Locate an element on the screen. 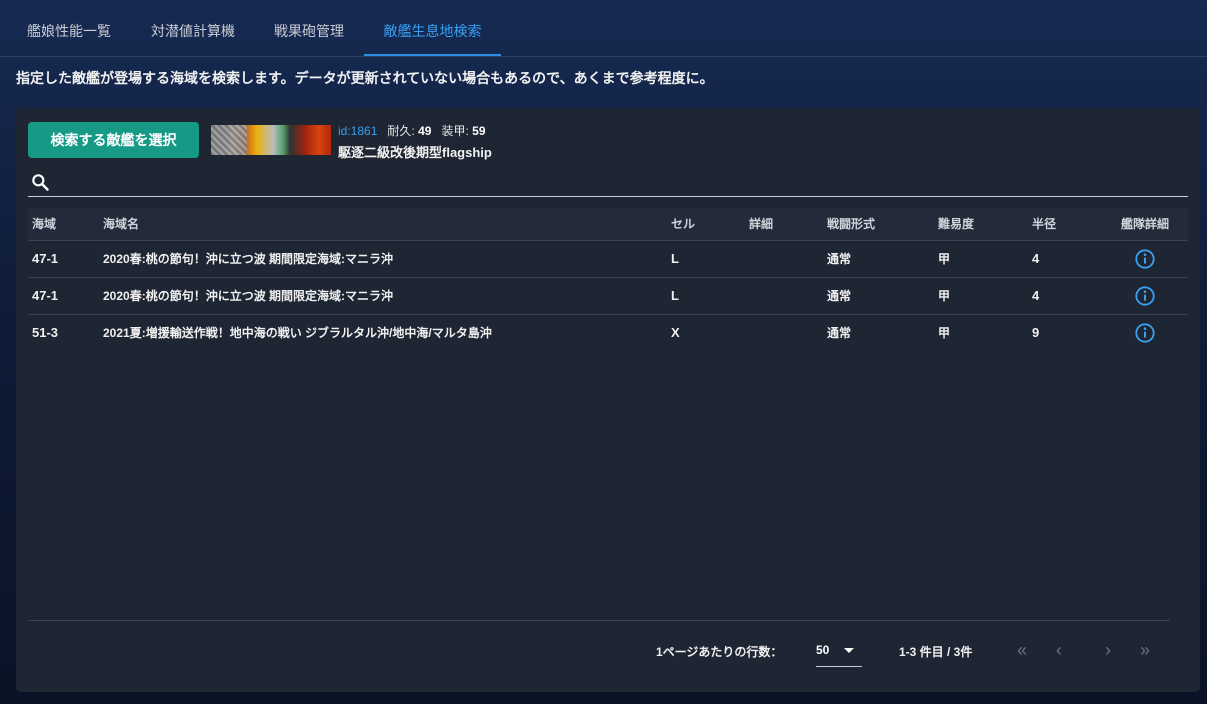  cell-area-name: 2021夏:増援輸送作戦！地中海の戦い ジブラルタル沖/地中海/マルタ島沖 is located at coordinates (297, 333).